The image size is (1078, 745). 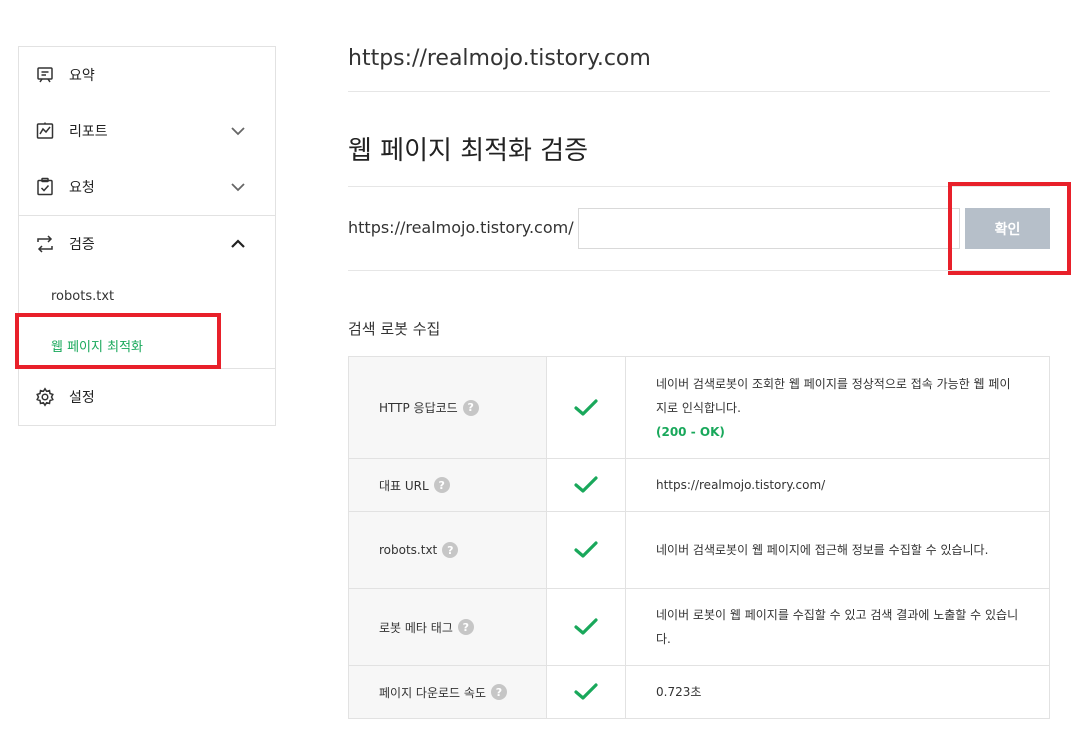 I want to click on row-label-text: 로봇 메타 태그, so click(x=416, y=627).